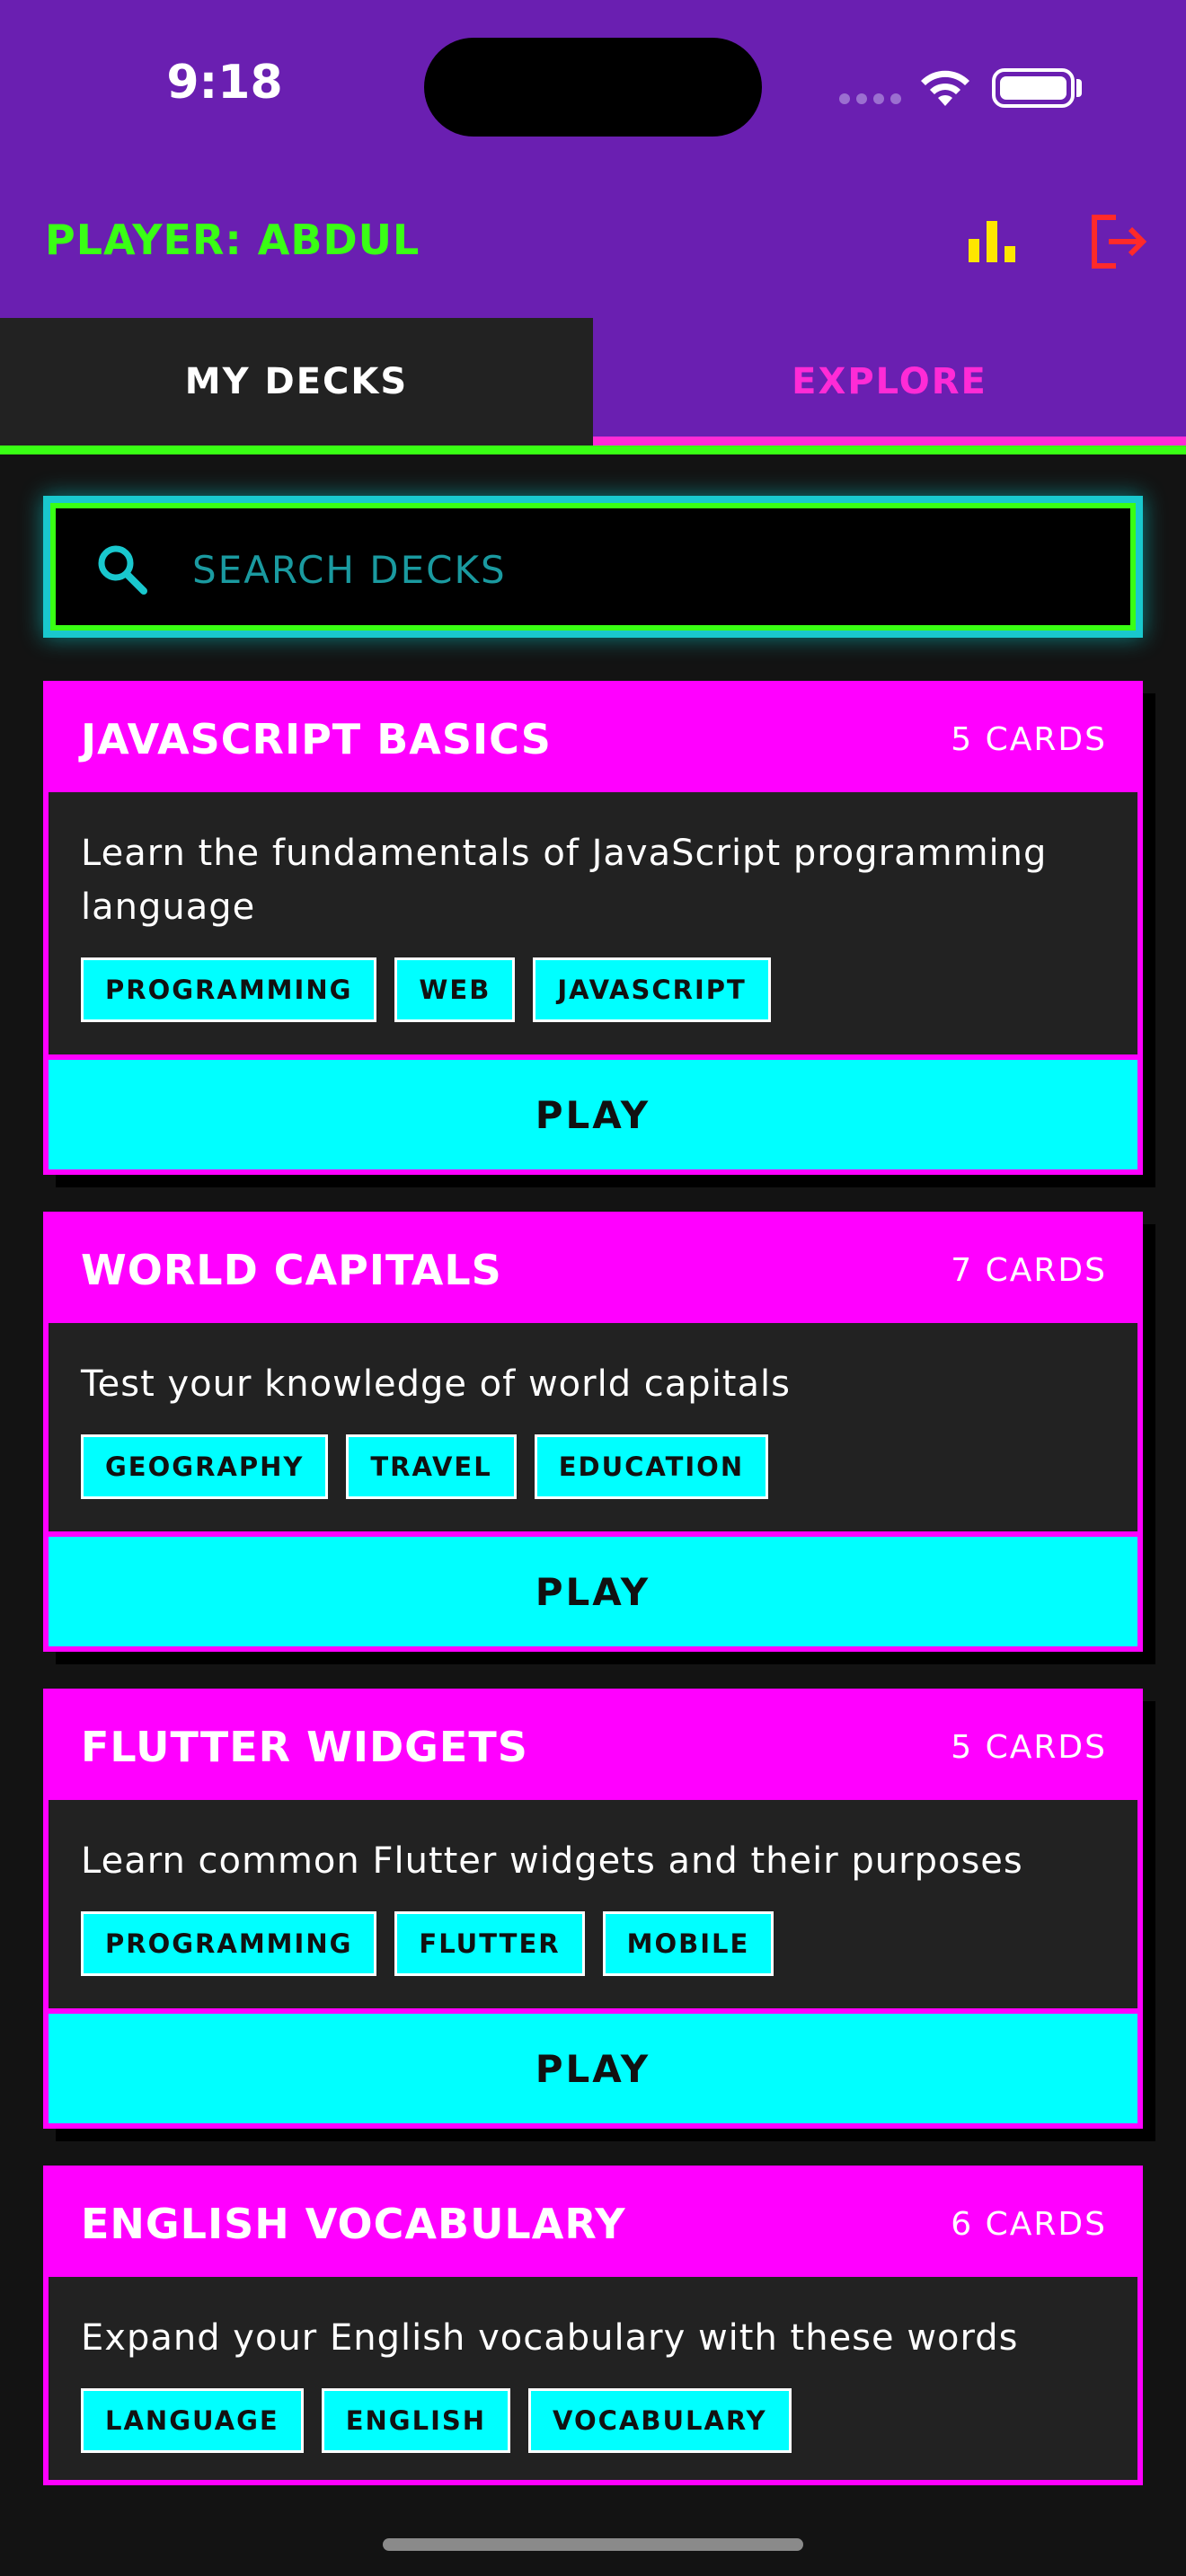  I want to click on deck-tag: TRAVEL, so click(431, 1466).